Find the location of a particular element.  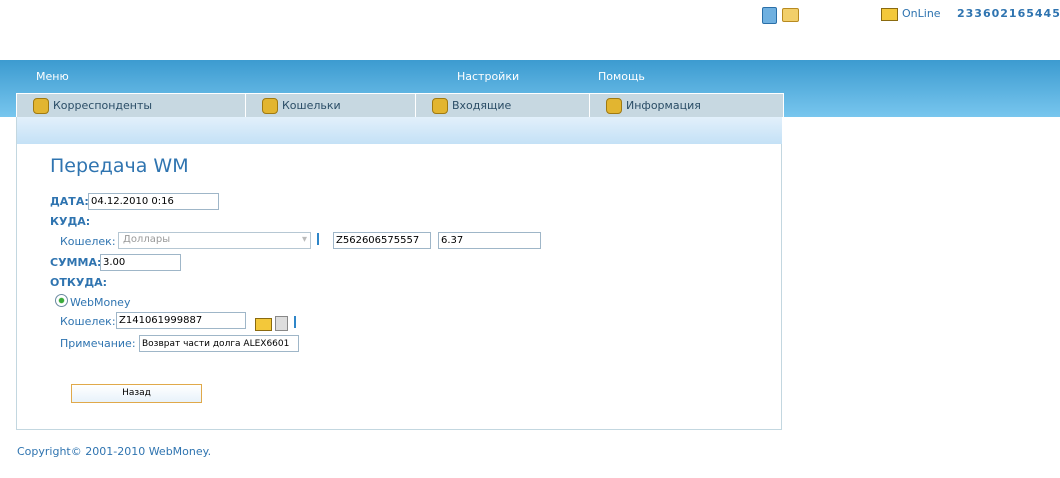

phone-icon is located at coordinates (769, 15).